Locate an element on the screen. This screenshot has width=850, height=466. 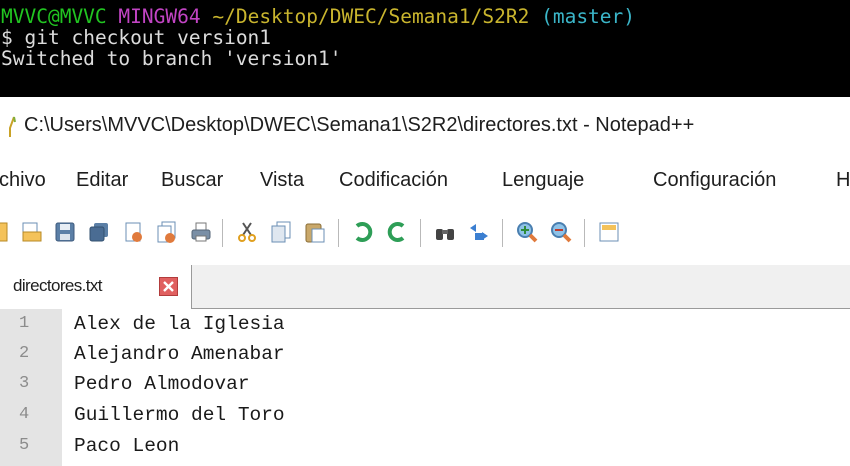
menu-vista: Vista is located at coordinates (282, 180).